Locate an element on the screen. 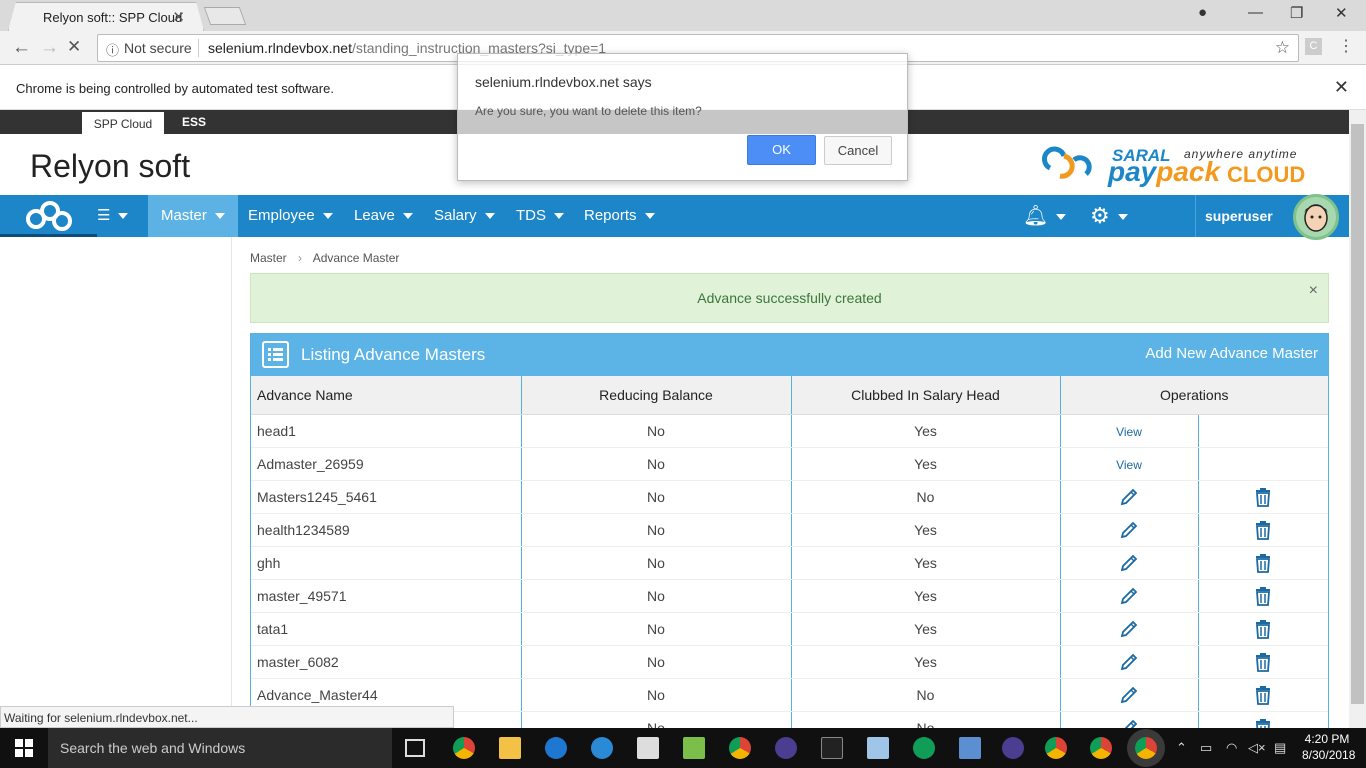 This screenshot has width=1366, height=768. taskbar-search: Search the web and Windows is located at coordinates (220, 748).